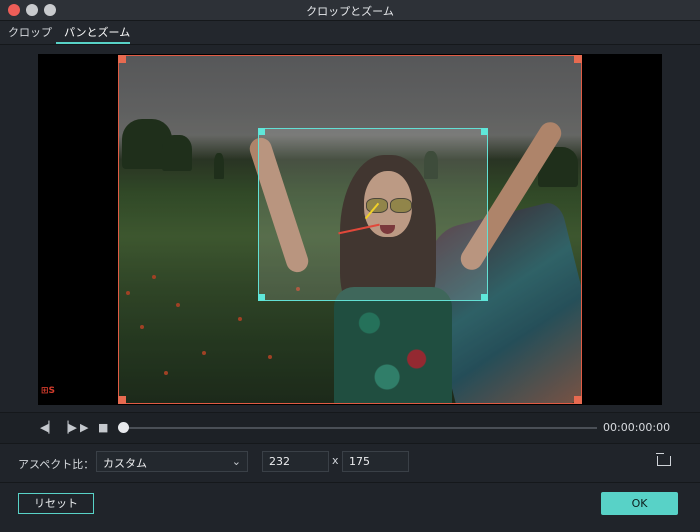 The height and width of the screenshot is (532, 700). Describe the element at coordinates (93, 43) in the screenshot. I see `active-tab-indicator` at that location.